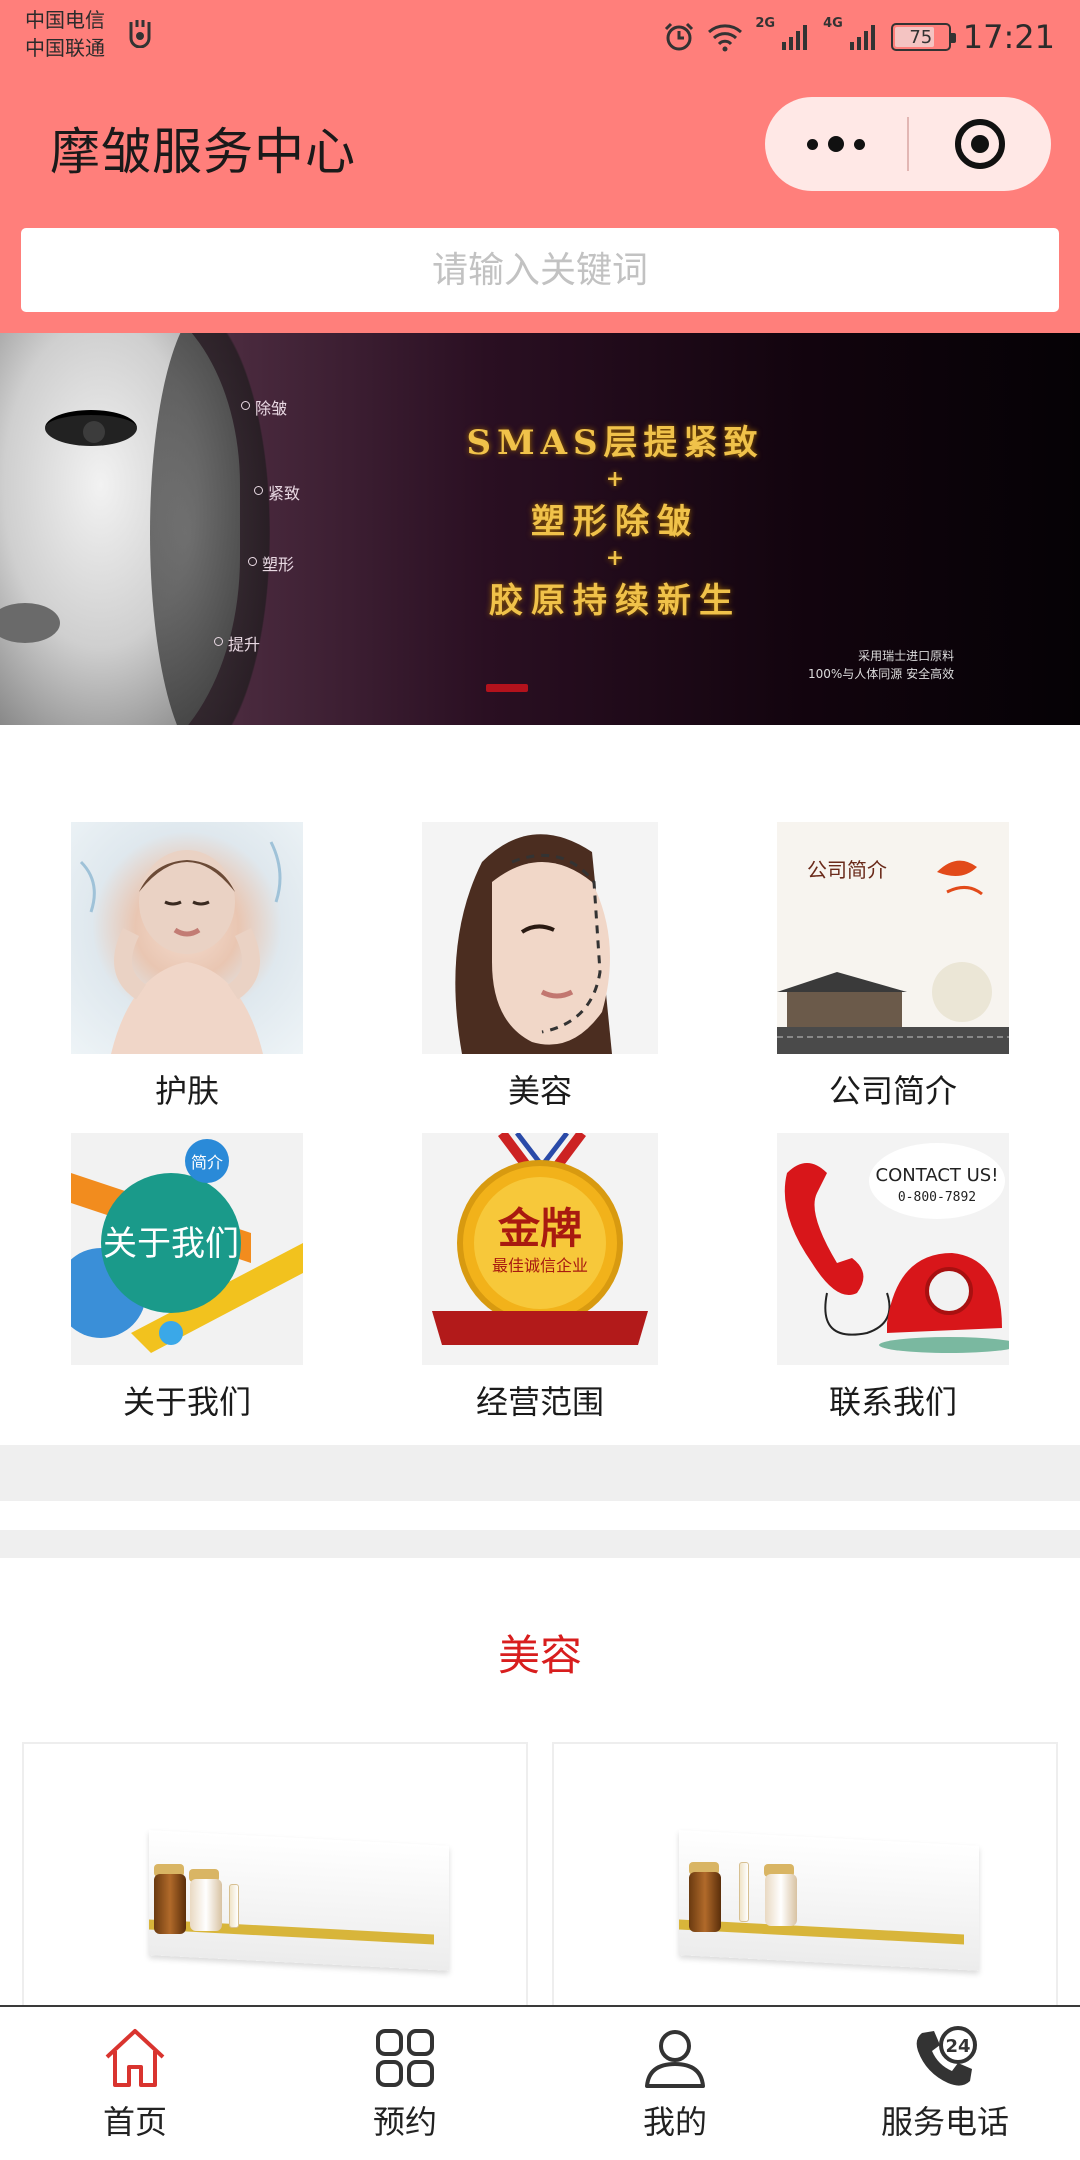 Image resolution: width=1080 pixels, height=2160 pixels. I want to click on carrier-1: 中国电信, so click(65, 20).